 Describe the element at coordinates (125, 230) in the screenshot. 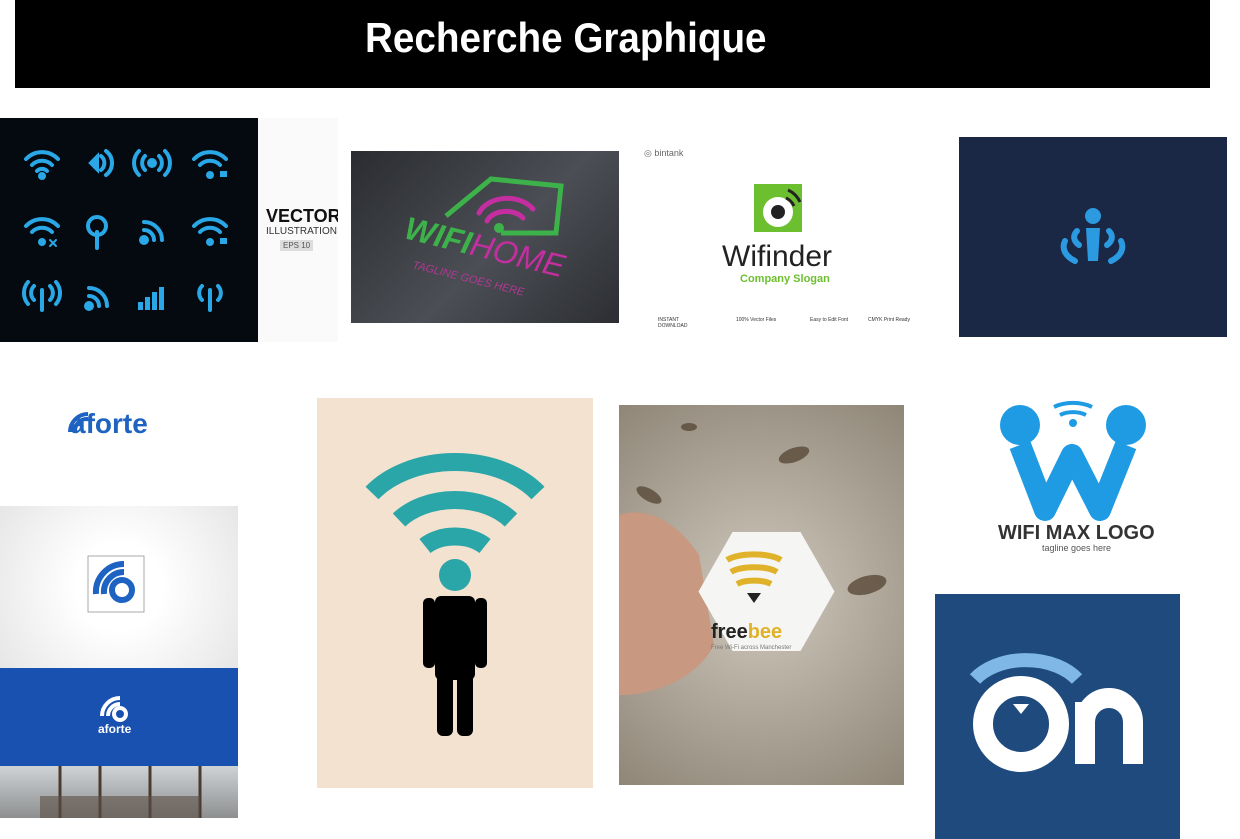

I see `wifi-icons-grid` at that location.